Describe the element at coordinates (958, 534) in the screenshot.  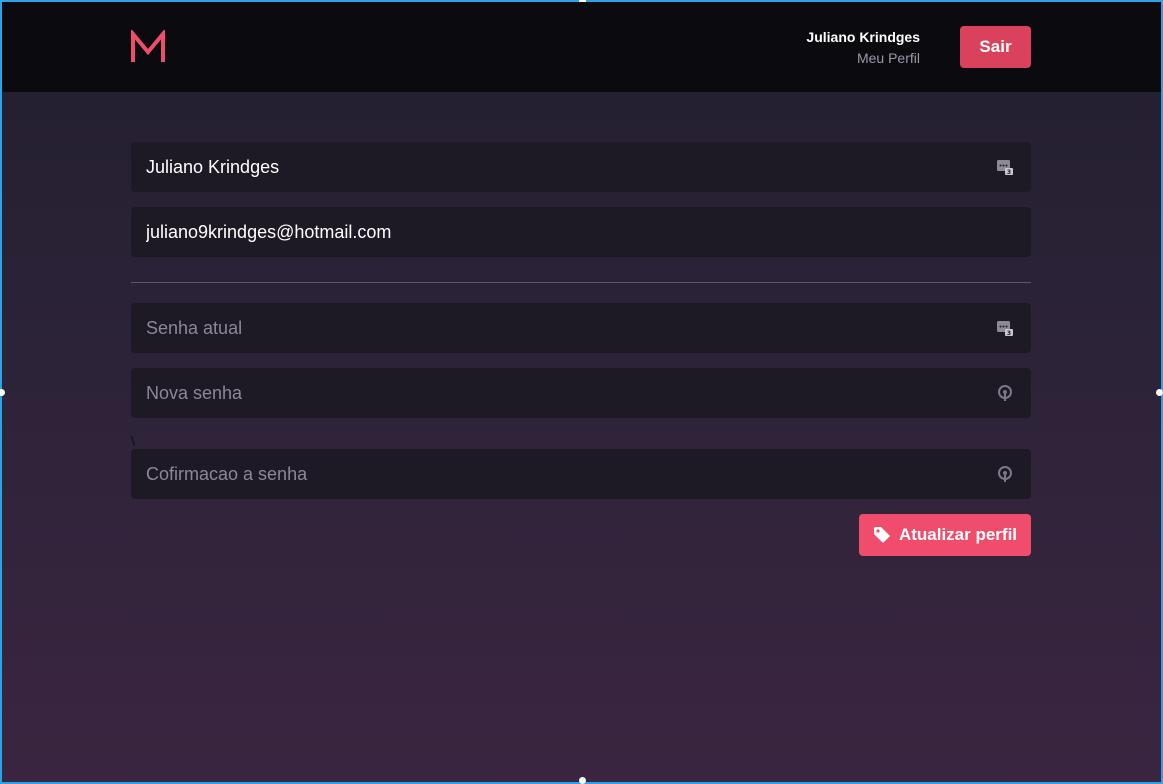
I see `update-profile-label: Atualizar perfil` at that location.